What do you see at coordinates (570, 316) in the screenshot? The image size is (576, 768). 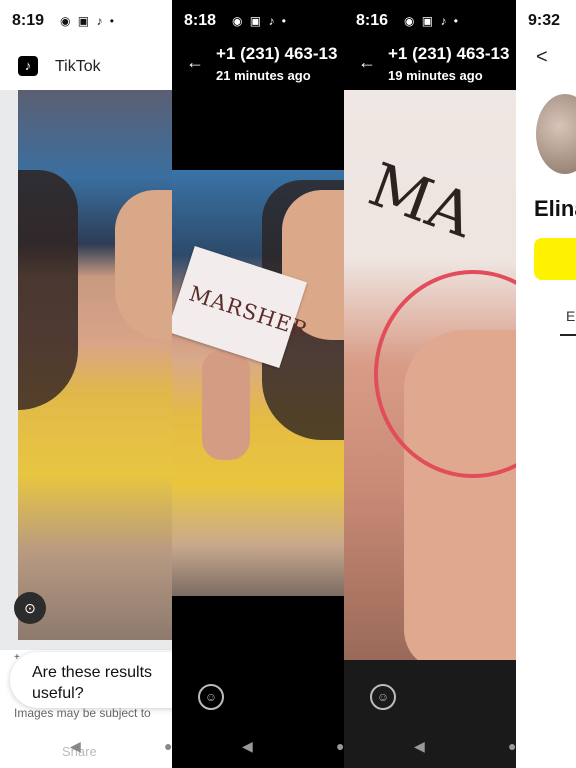 I see `profile-tab: E` at bounding box center [570, 316].